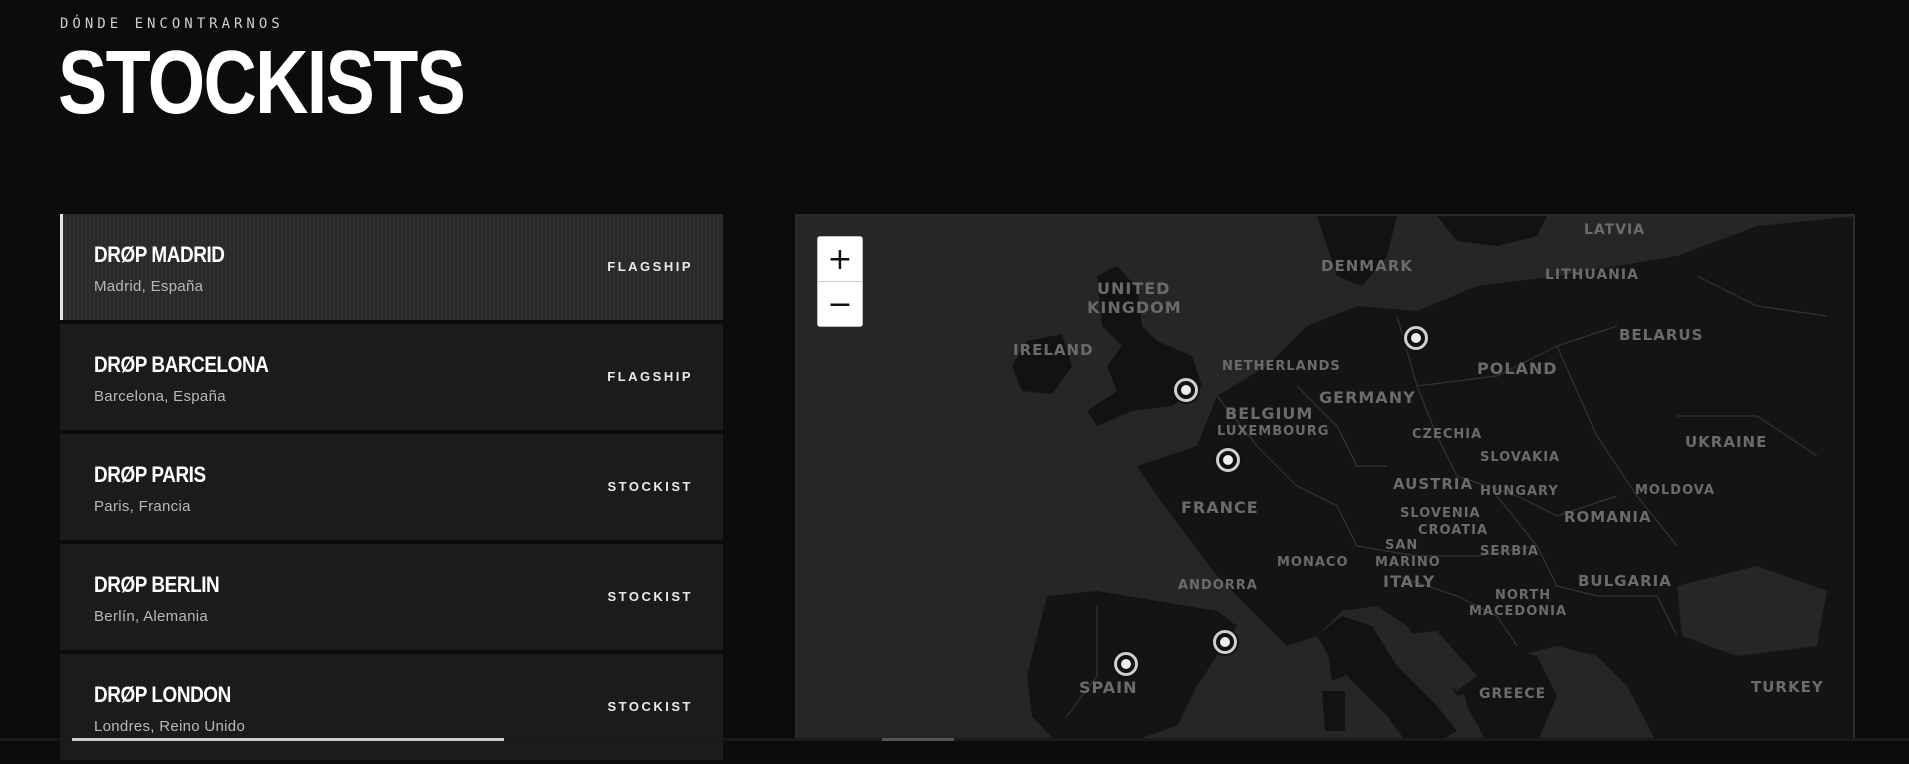 This screenshot has width=1909, height=764. Describe the element at coordinates (1510, 551) in the screenshot. I see `map-label-serbia: SERBIA` at that location.